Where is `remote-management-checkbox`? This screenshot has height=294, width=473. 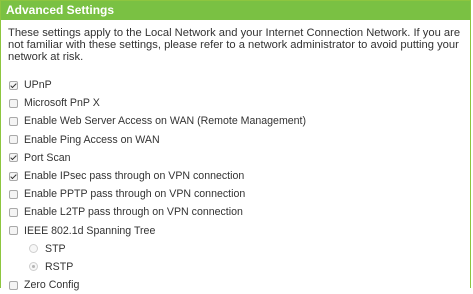
remote-management-checkbox is located at coordinates (13, 121).